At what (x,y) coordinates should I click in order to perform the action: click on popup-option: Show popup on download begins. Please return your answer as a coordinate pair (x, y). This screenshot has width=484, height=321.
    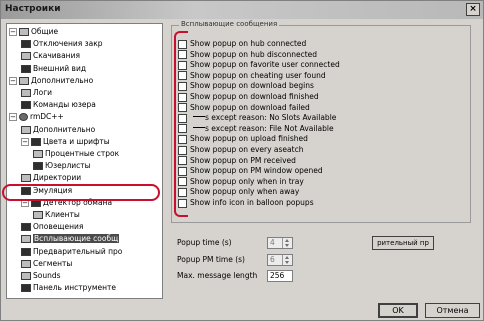
    Looking at the image, I should click on (246, 85).